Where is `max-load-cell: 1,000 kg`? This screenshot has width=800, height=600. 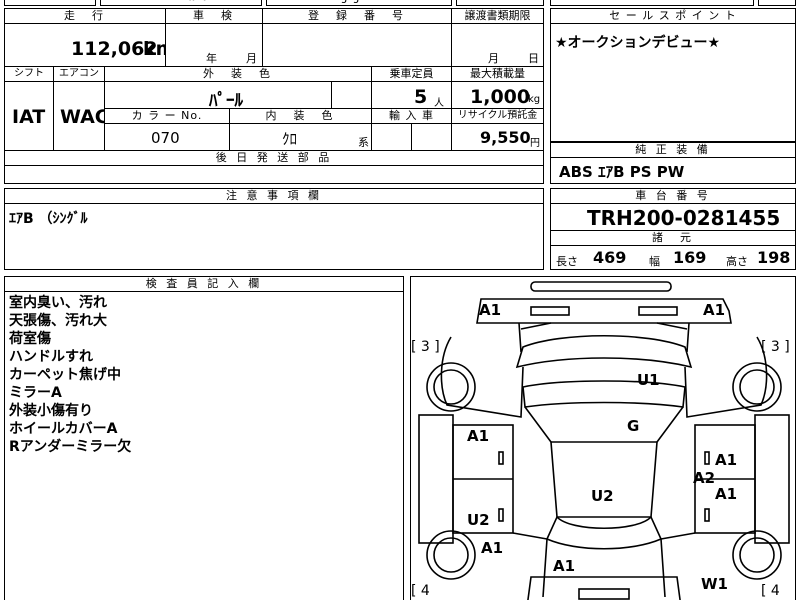
max-load-cell: 1,000 kg is located at coordinates (497, 95).